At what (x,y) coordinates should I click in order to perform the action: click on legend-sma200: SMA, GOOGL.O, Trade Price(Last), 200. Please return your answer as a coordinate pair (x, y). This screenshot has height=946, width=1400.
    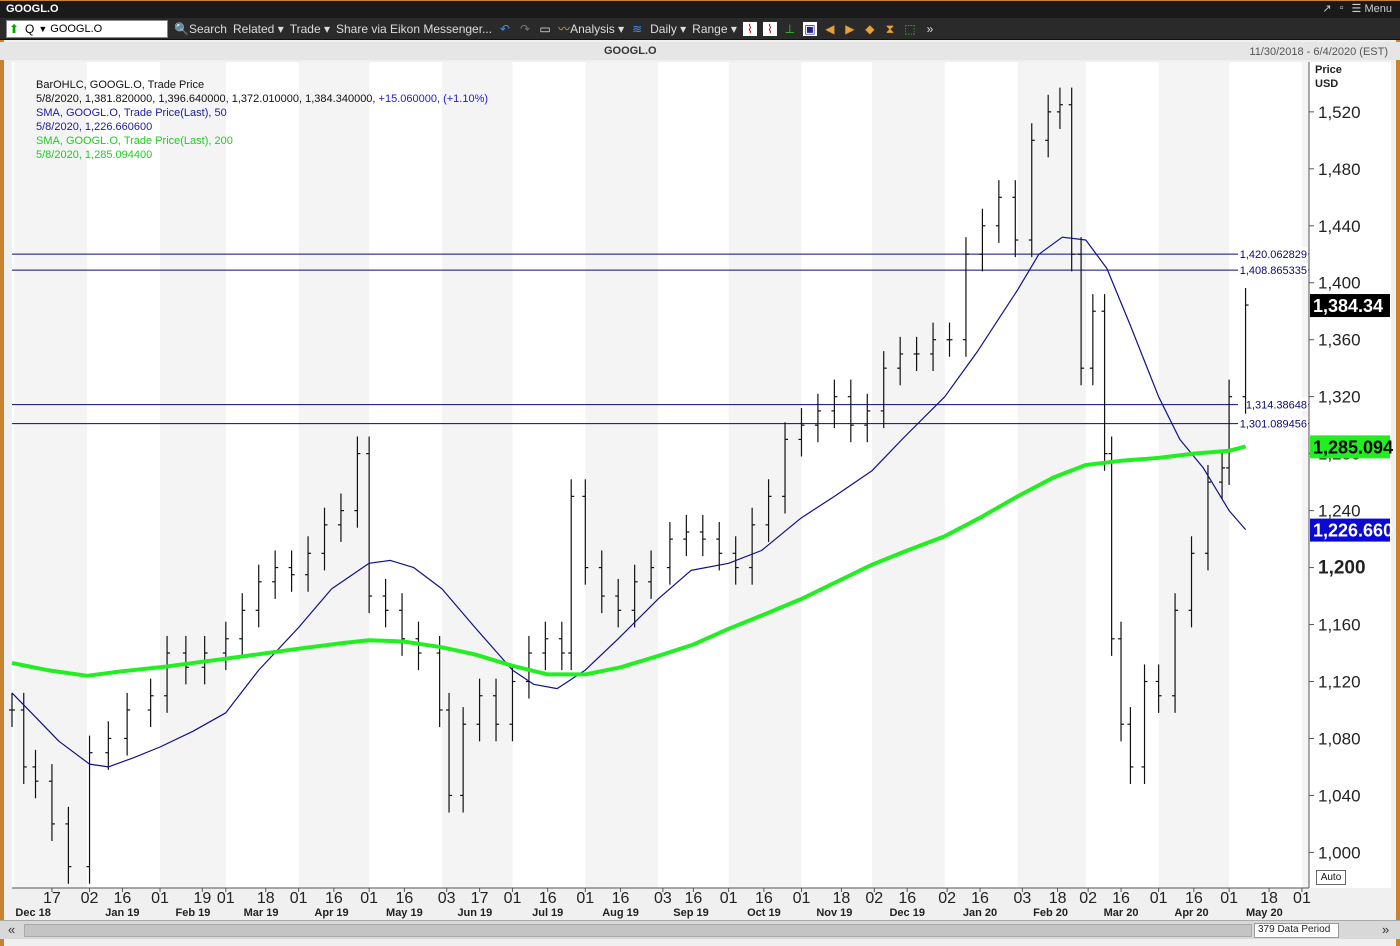
    Looking at the image, I should click on (134, 141).